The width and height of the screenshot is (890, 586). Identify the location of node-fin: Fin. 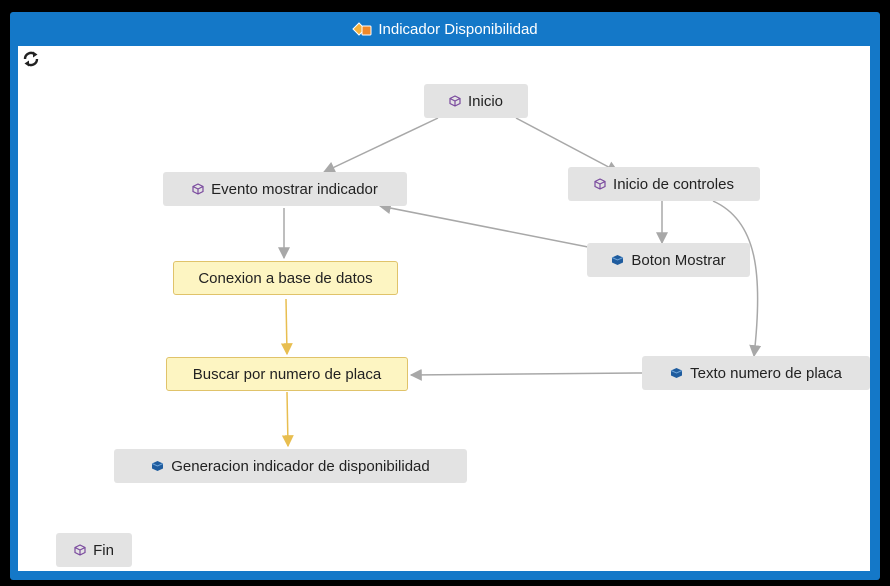
(94, 550).